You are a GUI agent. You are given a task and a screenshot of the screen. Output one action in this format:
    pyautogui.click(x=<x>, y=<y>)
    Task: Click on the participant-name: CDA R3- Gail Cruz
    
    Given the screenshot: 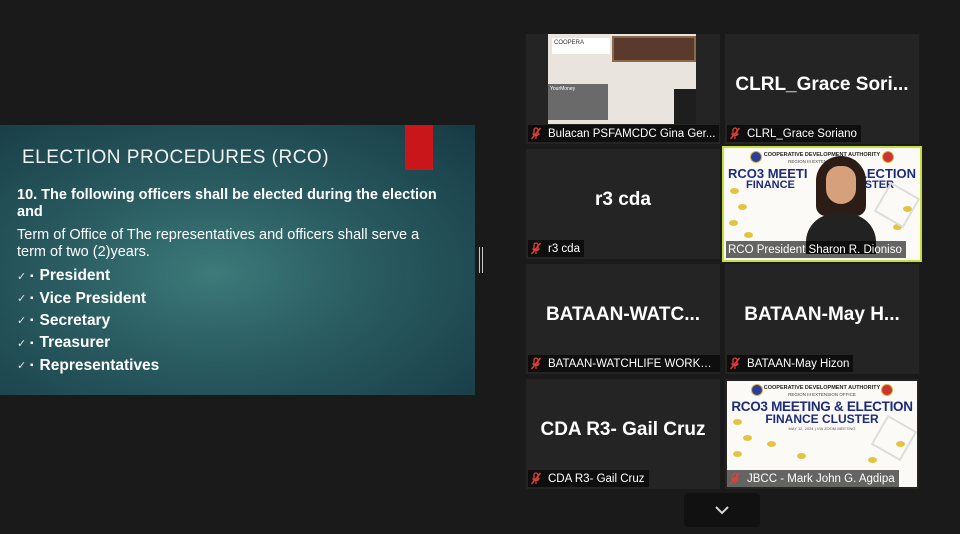 What is the action you would take?
    pyautogui.click(x=596, y=478)
    